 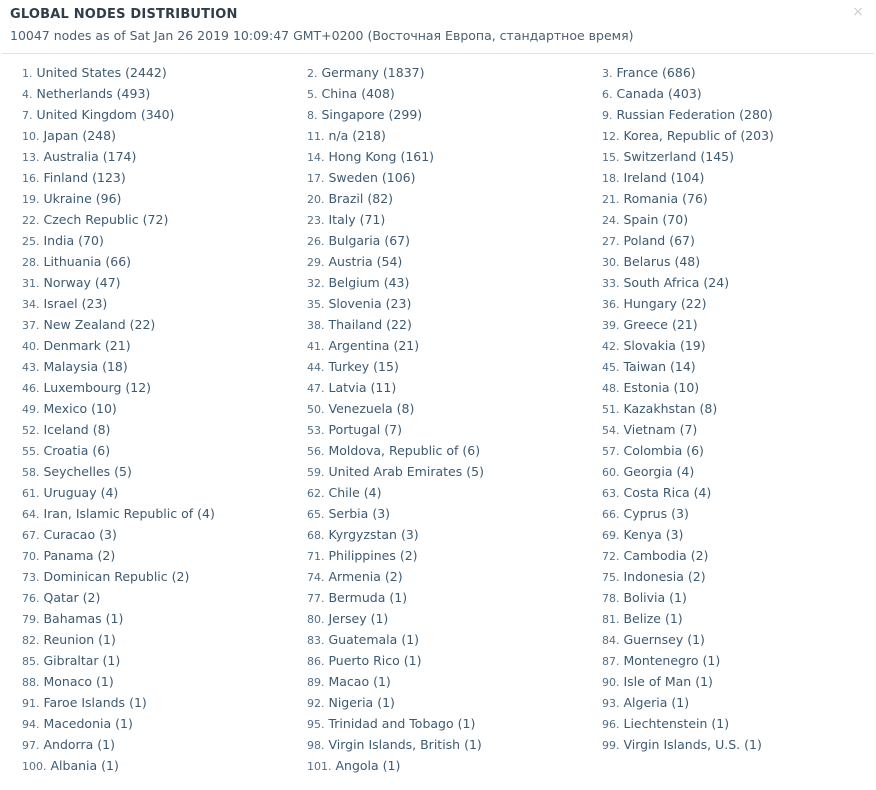 What do you see at coordinates (611, 472) in the screenshot?
I see `node-rank: 60.` at bounding box center [611, 472].